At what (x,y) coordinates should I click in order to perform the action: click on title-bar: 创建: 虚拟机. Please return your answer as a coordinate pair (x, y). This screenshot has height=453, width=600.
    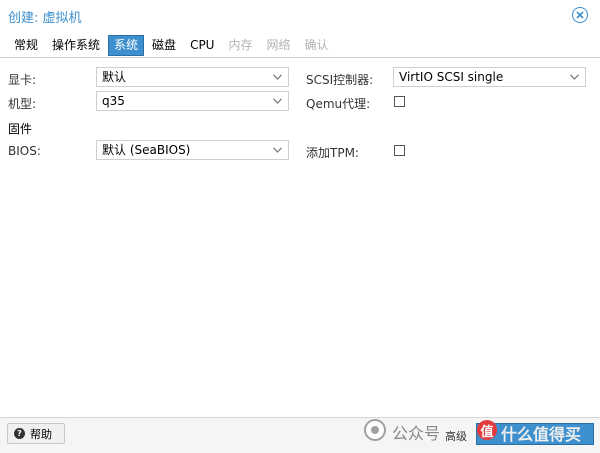
    Looking at the image, I should click on (300, 16).